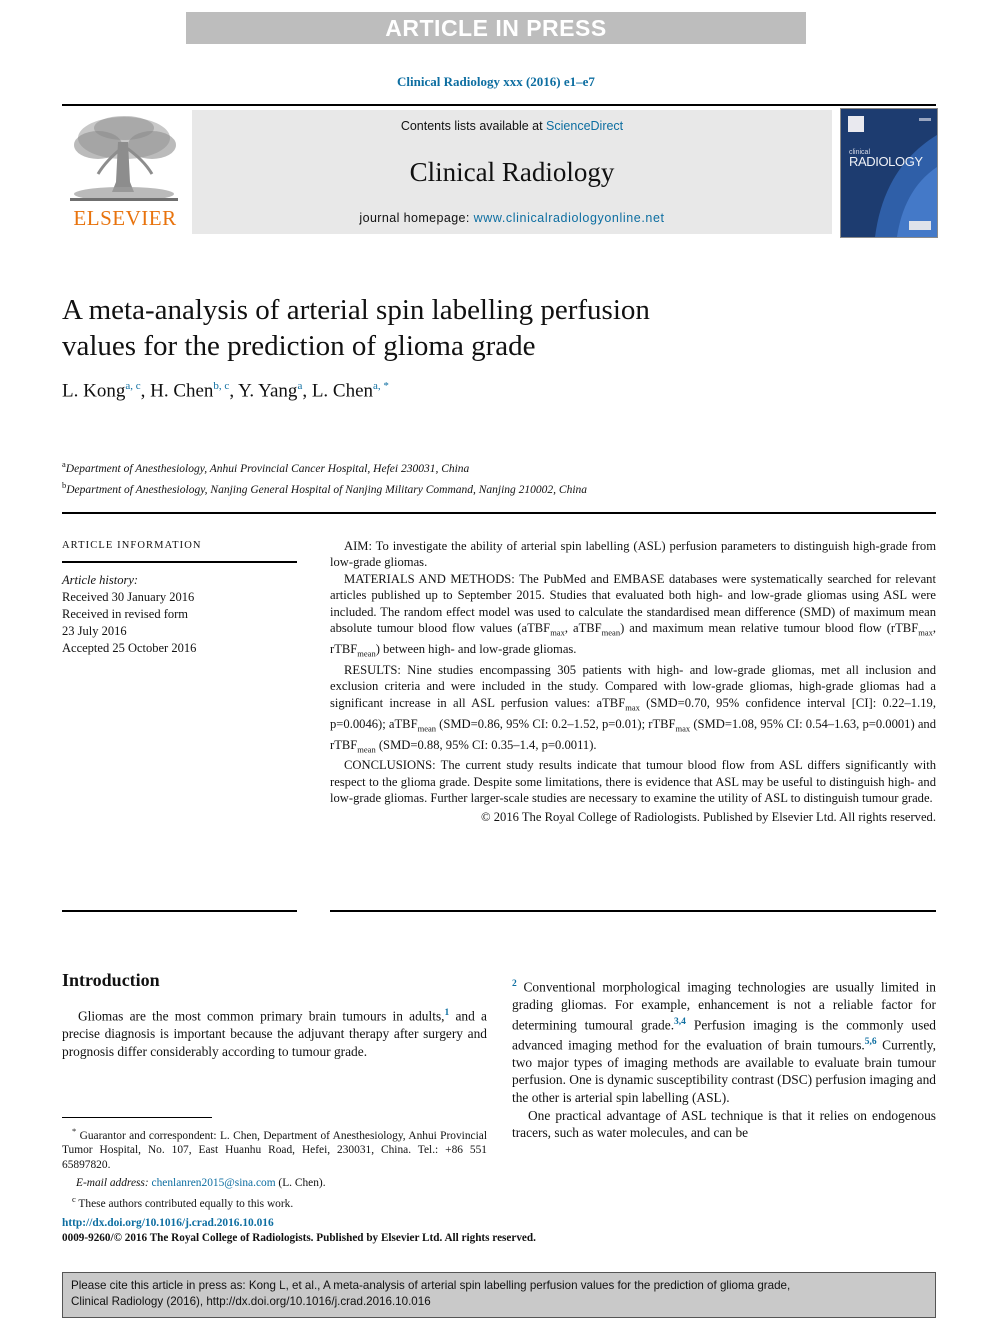 The image size is (992, 1323). Describe the element at coordinates (416, 218) in the screenshot. I see `homepage-prefix: journal homepage:` at that location.